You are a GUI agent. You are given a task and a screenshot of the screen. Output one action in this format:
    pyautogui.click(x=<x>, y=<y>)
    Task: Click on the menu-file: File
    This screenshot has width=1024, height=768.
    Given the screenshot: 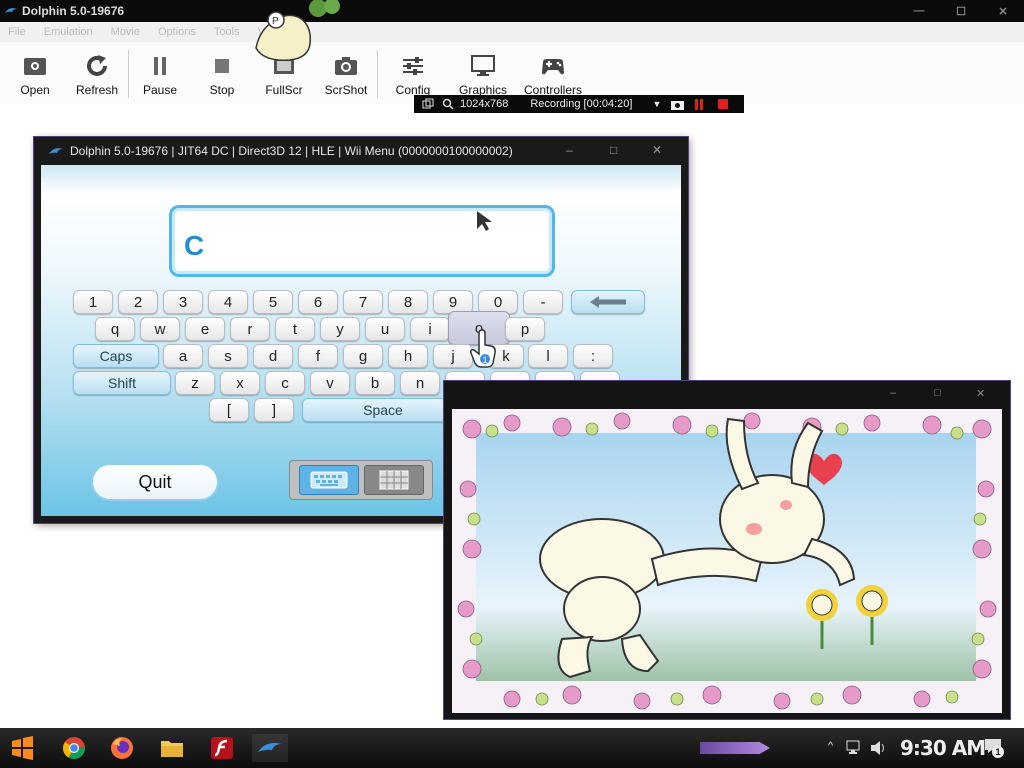 What is the action you would take?
    pyautogui.click(x=17, y=32)
    